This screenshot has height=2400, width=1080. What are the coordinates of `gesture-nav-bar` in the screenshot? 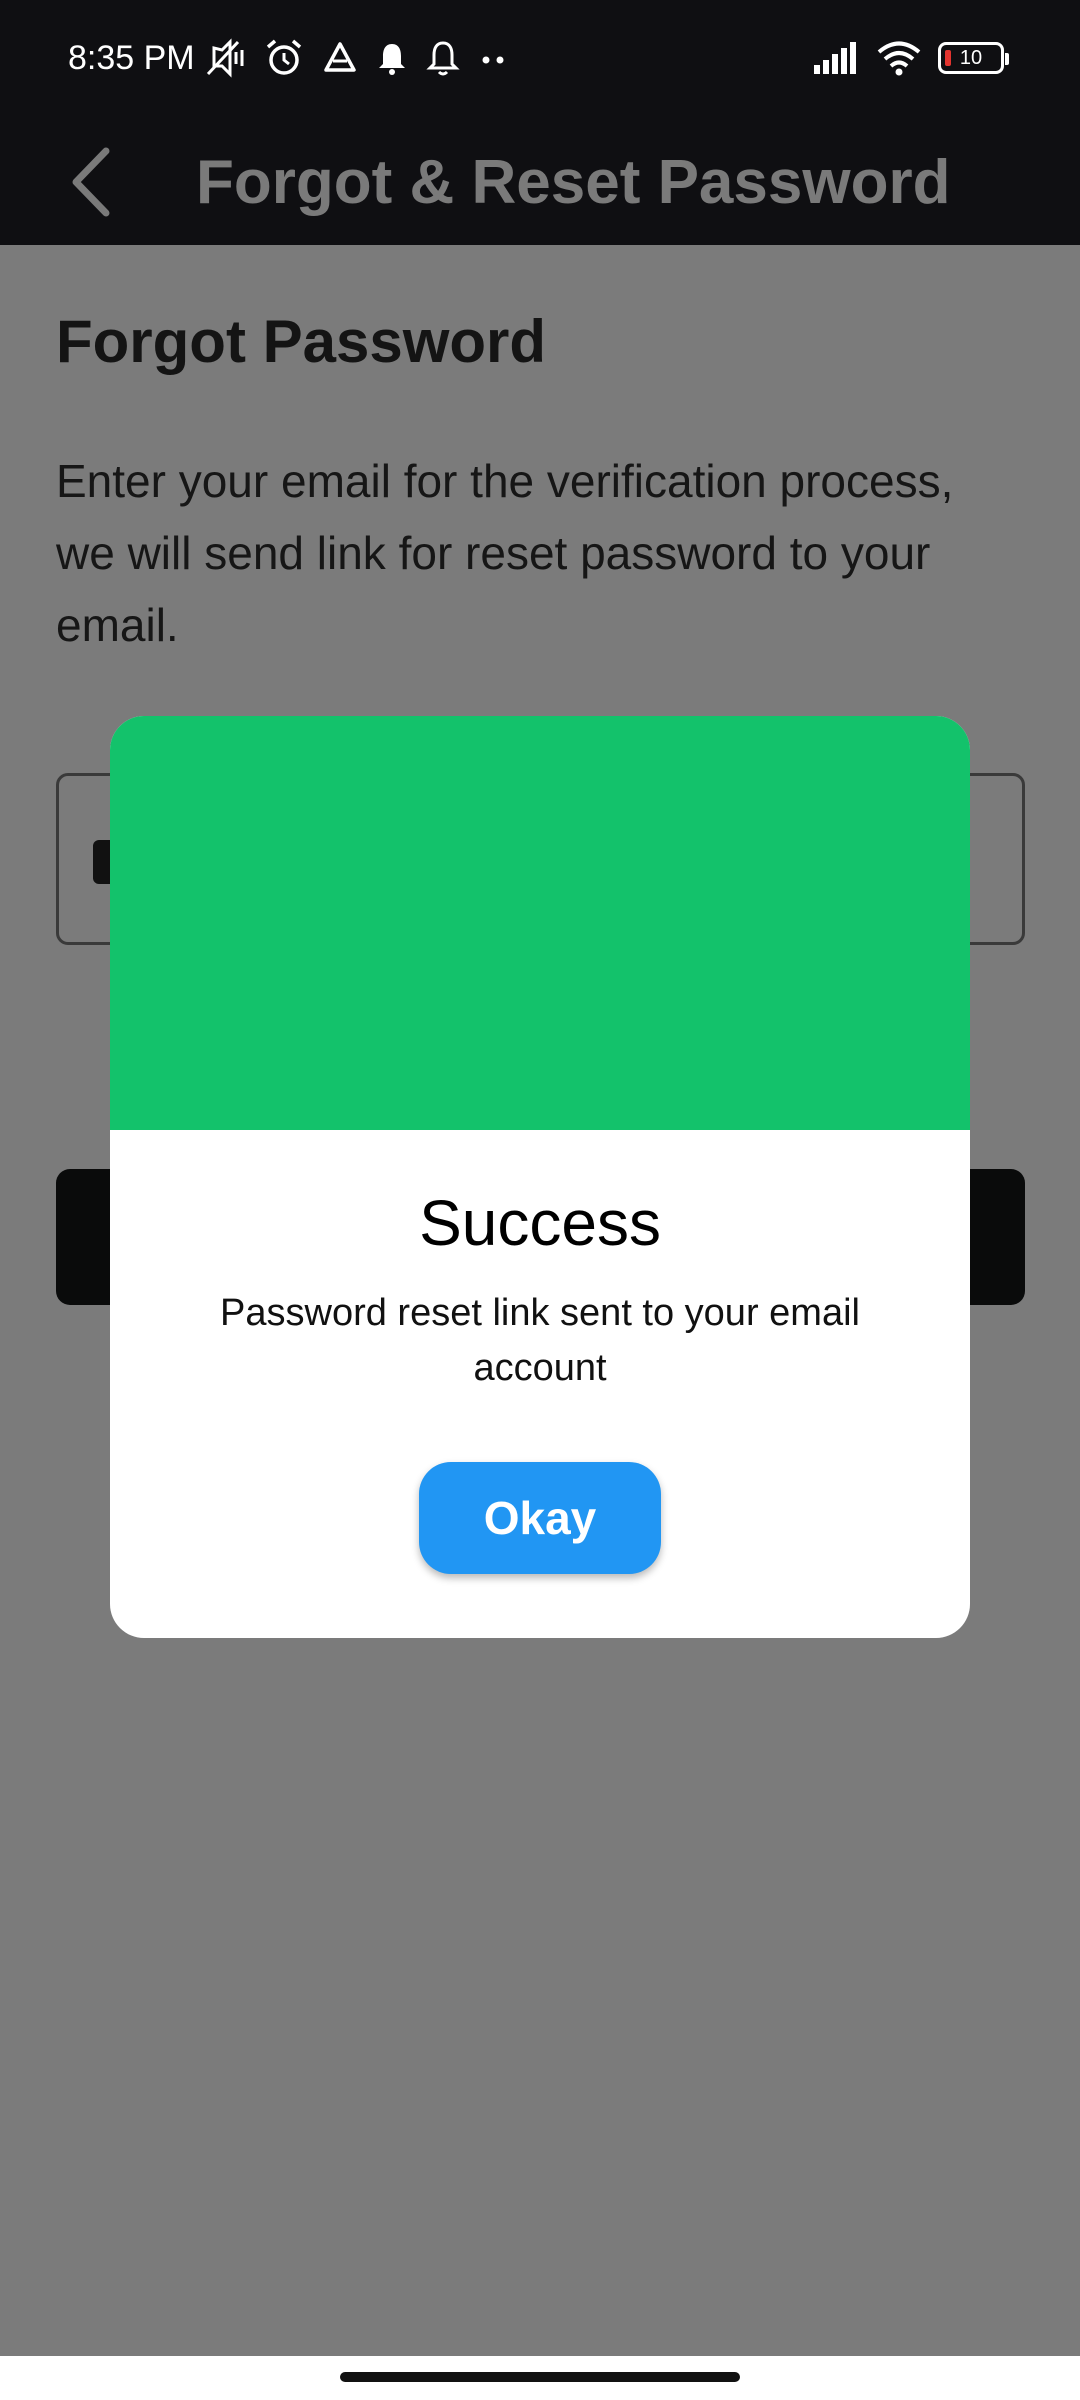 It's located at (540, 2378).